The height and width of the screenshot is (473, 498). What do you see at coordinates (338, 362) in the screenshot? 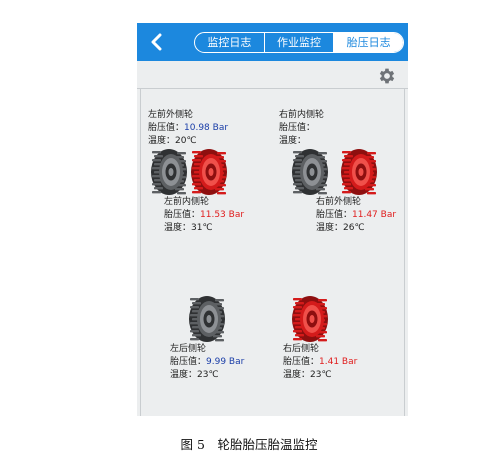
I see `pressure-value: 1.41 Bar` at bounding box center [338, 362].